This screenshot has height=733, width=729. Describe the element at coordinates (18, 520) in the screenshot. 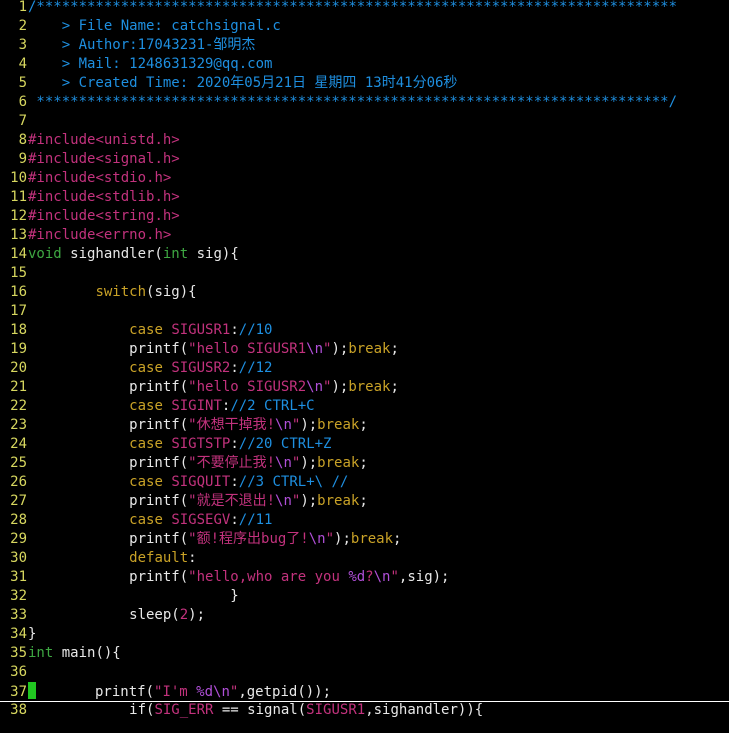

I see `line-number: 28` at that location.